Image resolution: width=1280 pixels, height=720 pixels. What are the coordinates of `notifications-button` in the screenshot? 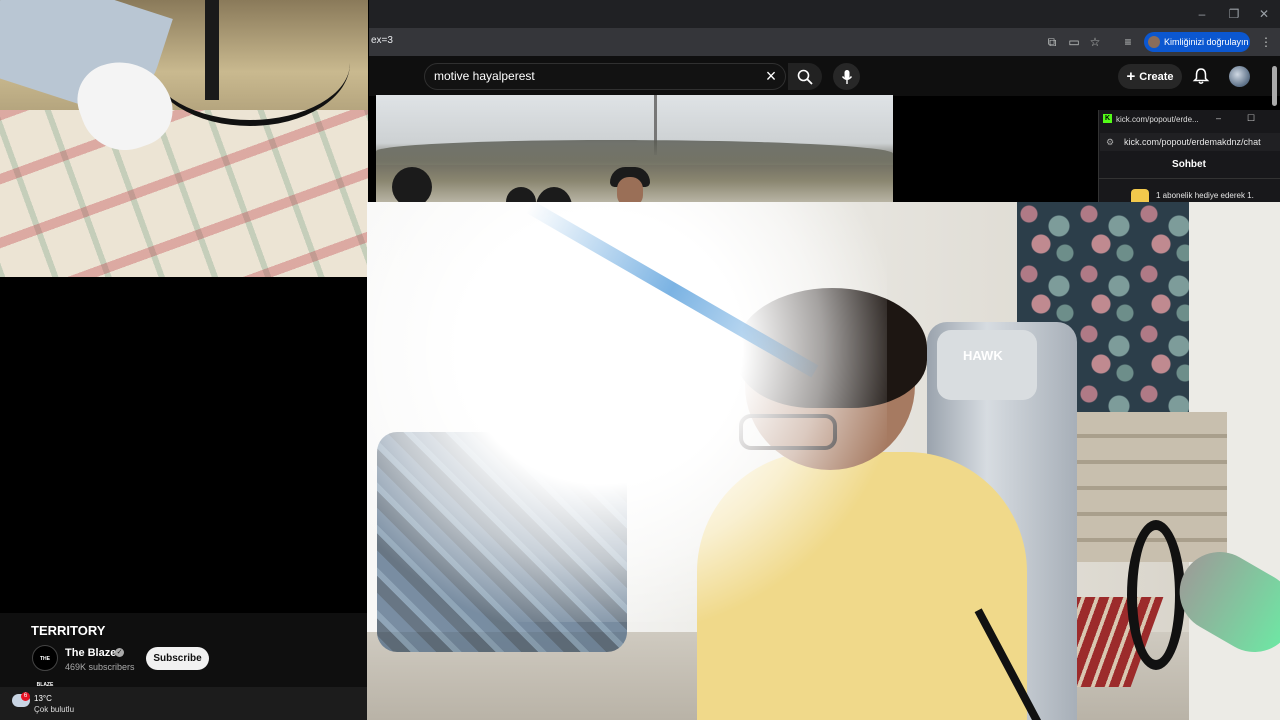 It's located at (1201, 76).